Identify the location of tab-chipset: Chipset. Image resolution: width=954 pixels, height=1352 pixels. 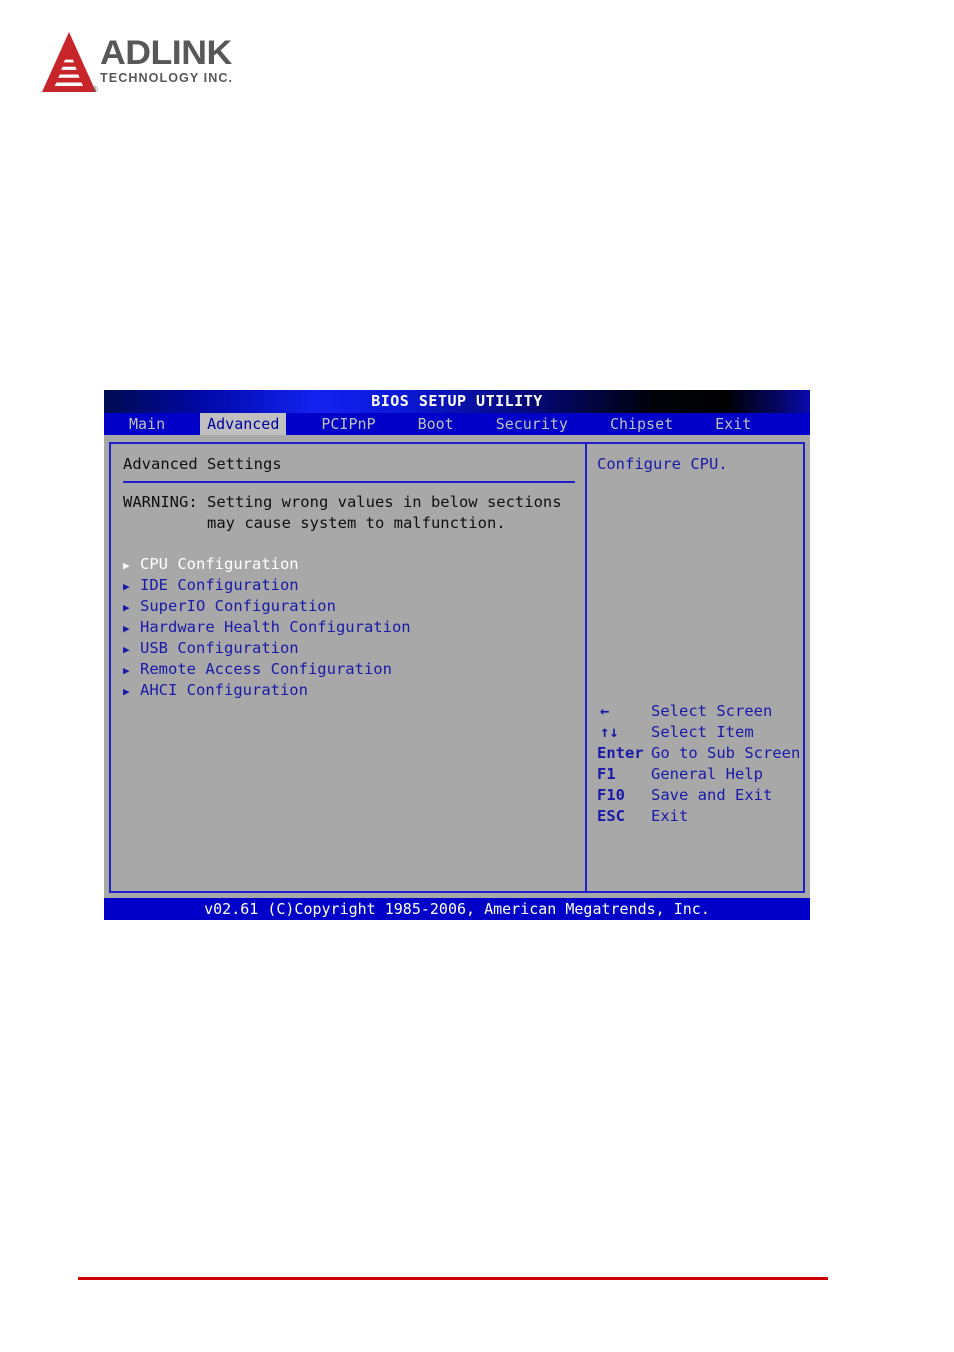
(641, 424).